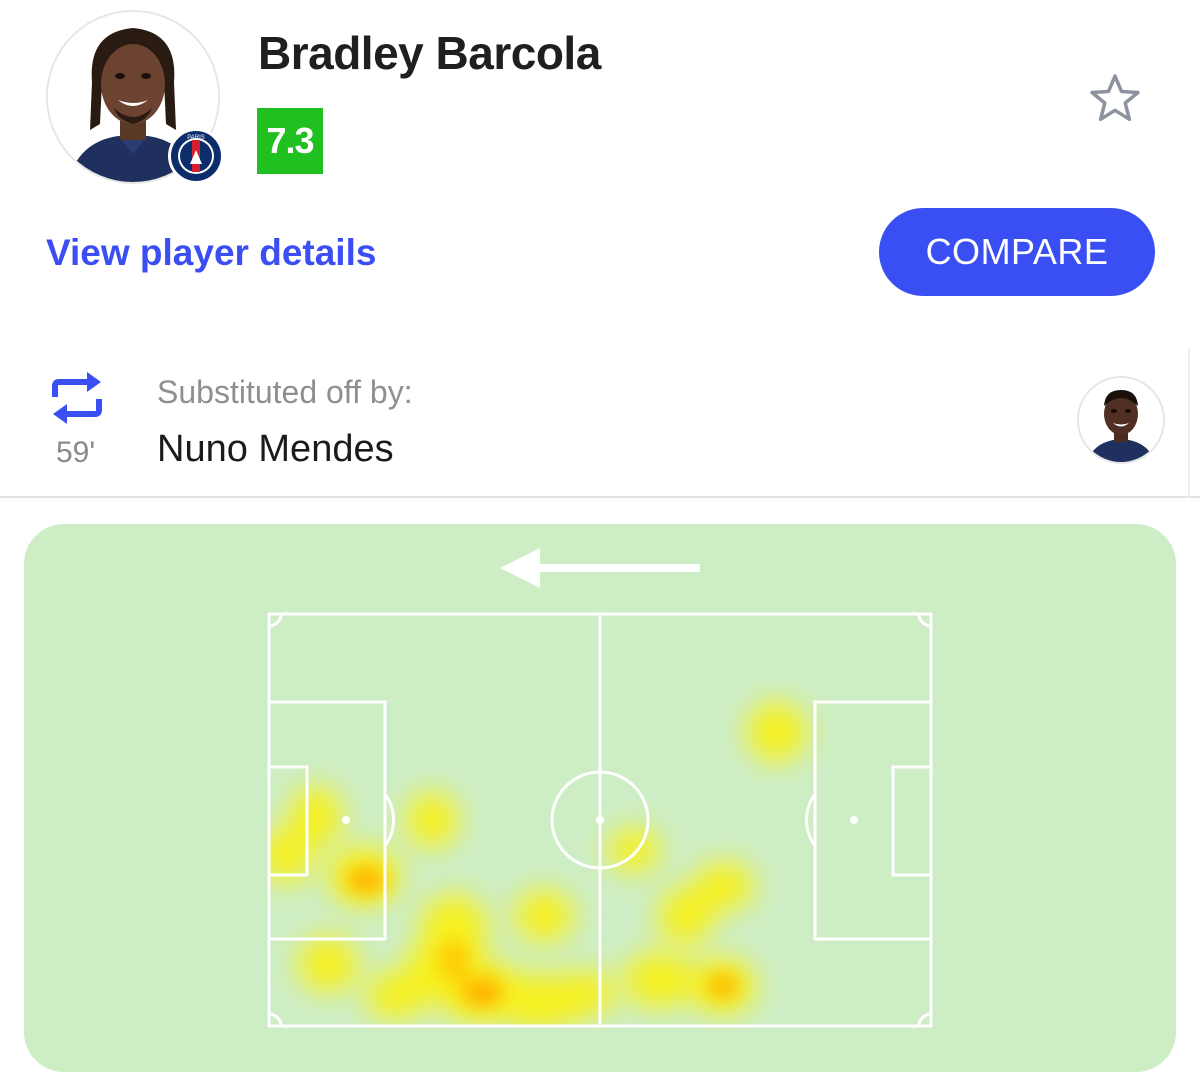 The height and width of the screenshot is (1073, 1200). I want to click on compare-button: COMPARE, so click(1017, 252).